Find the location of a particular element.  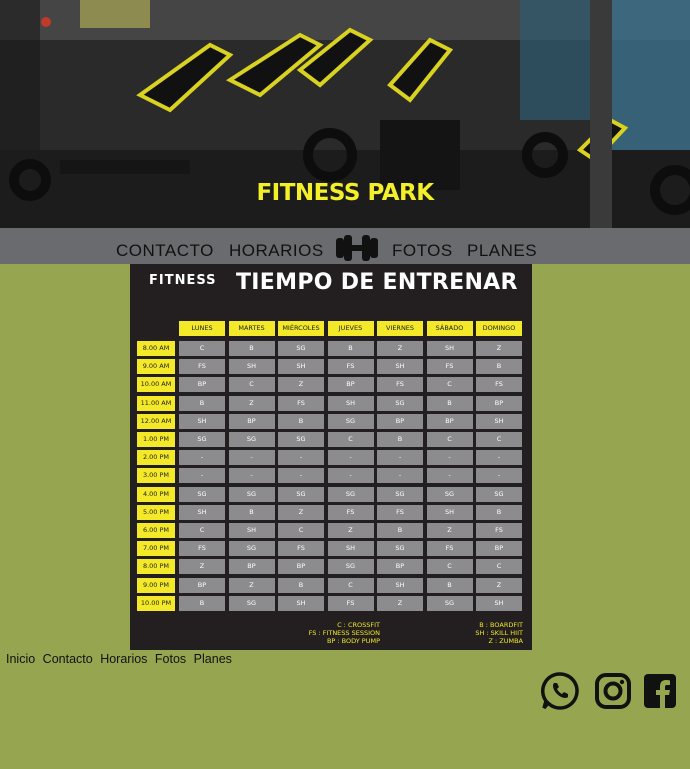

legend-item: C : CROSSFIT is located at coordinates (358, 625).